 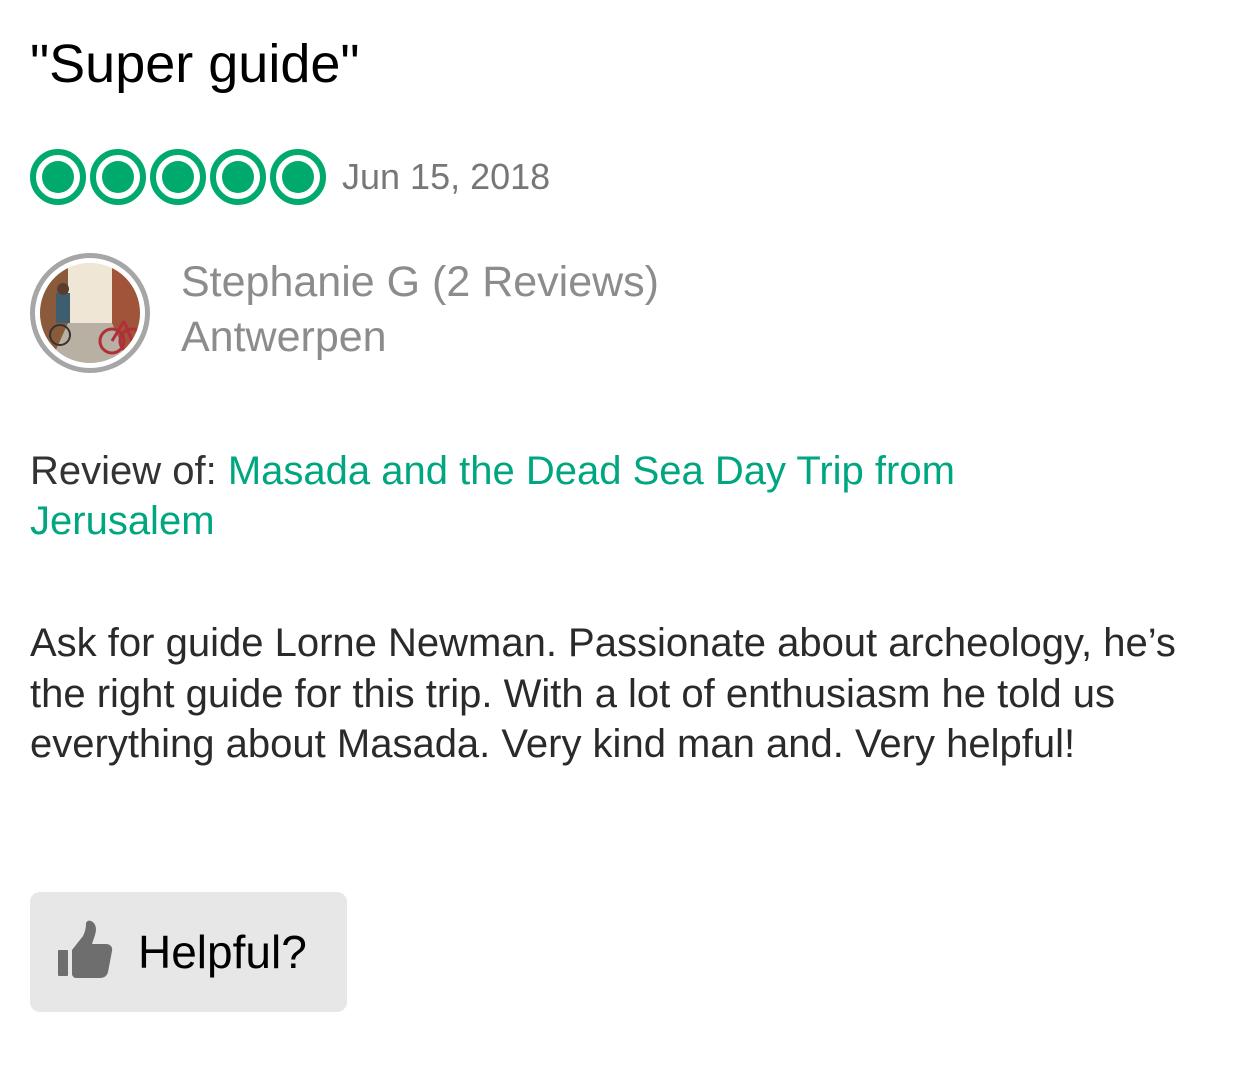 What do you see at coordinates (446, 176) in the screenshot?
I see `review-date: Jun 15, 2018` at bounding box center [446, 176].